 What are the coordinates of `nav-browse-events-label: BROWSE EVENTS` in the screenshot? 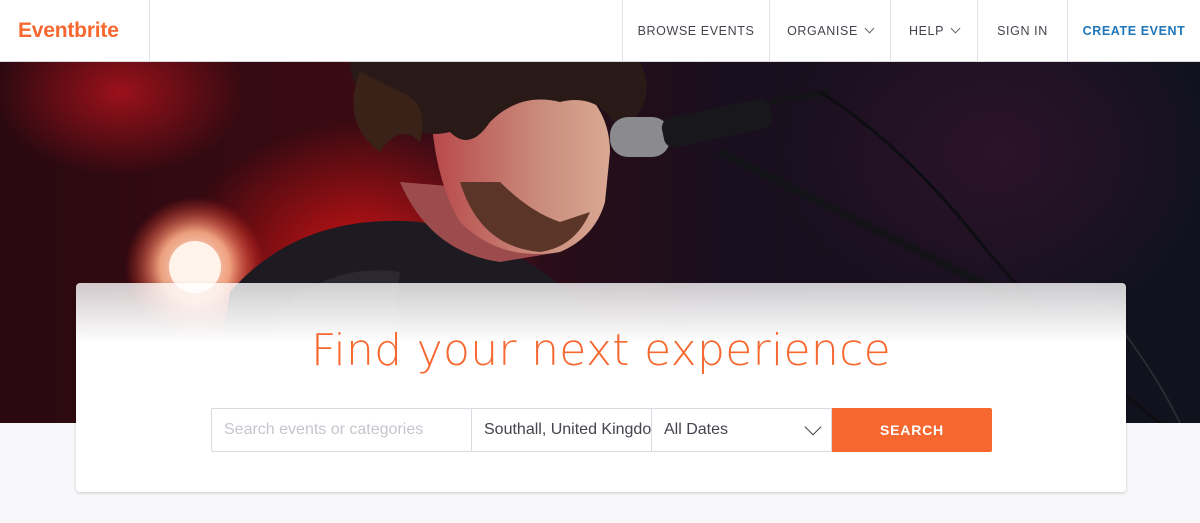 It's located at (696, 30).